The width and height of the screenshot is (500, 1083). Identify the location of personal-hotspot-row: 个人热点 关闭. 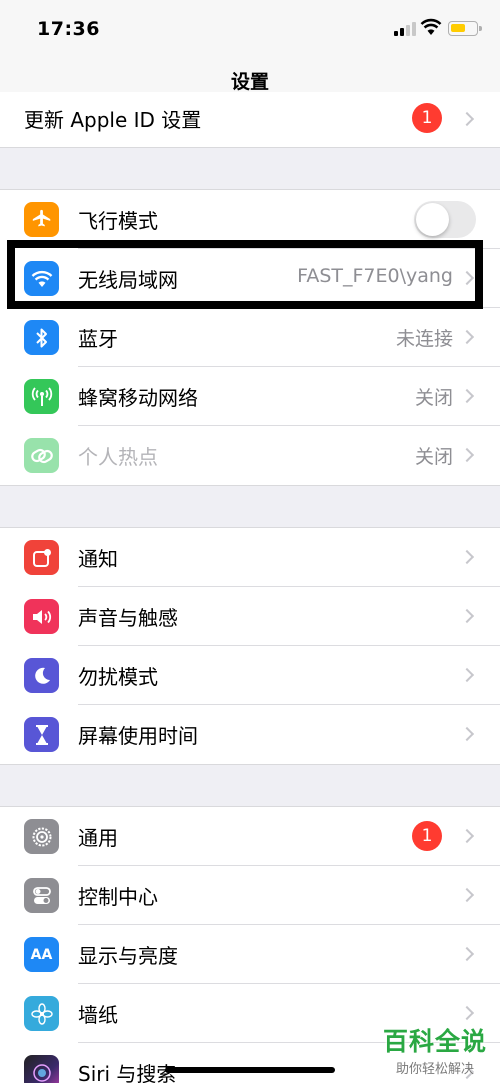
(250, 455).